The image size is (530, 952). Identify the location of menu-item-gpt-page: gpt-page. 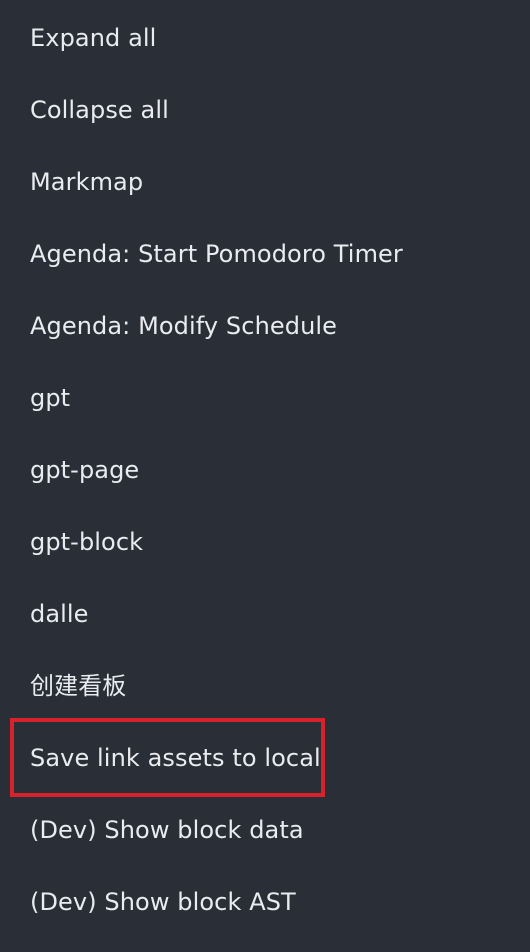
(265, 470).